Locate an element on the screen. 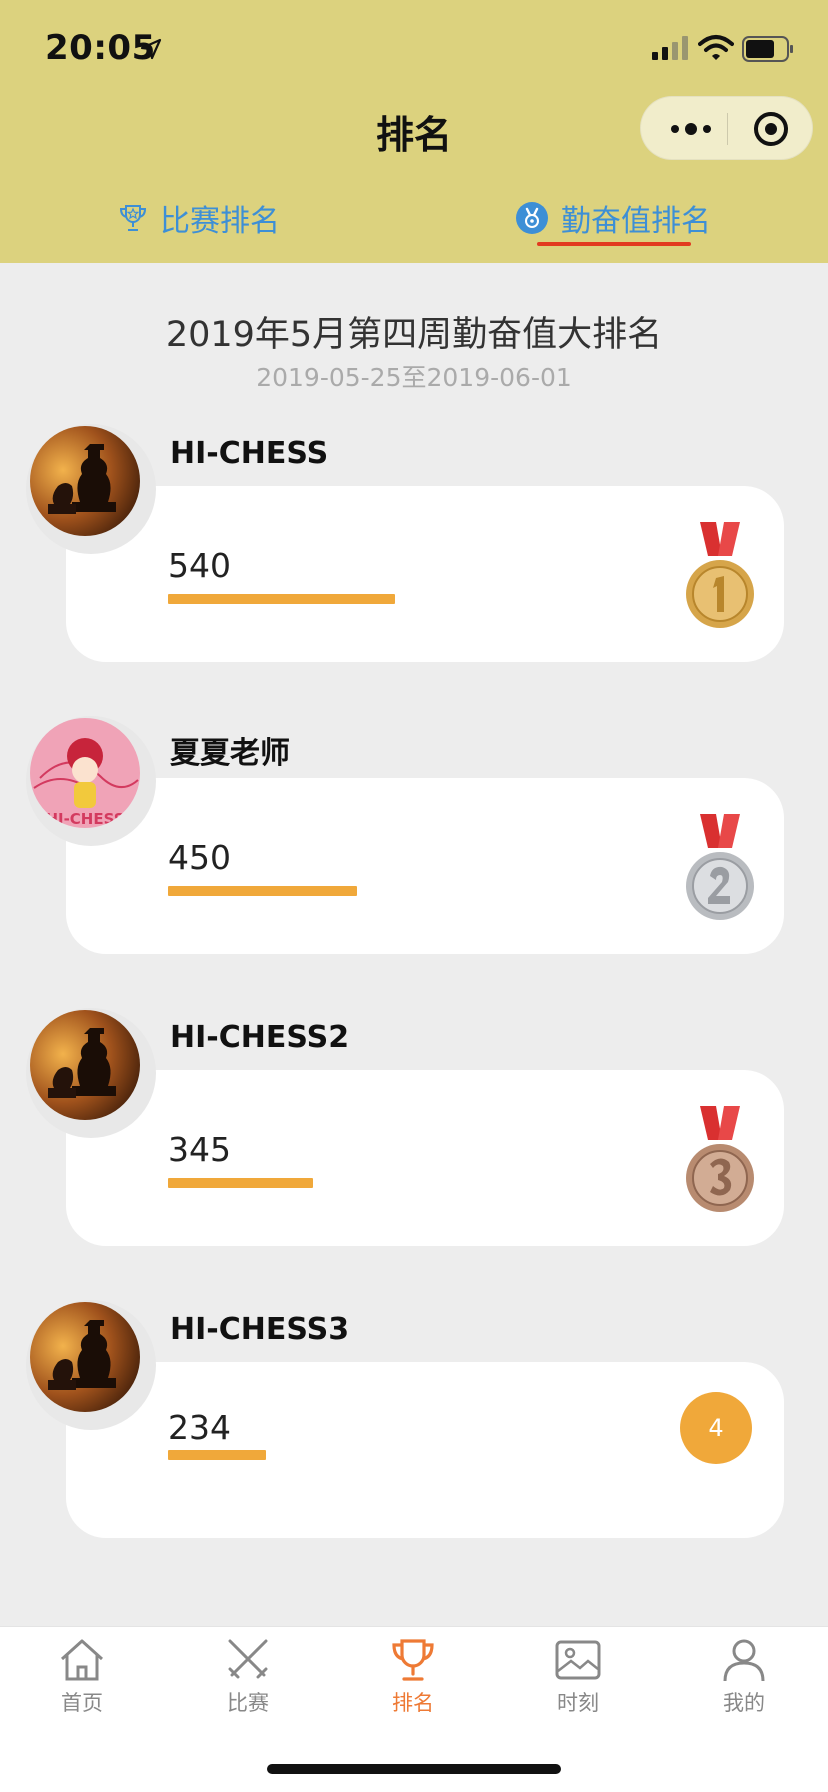 The width and height of the screenshot is (828, 1792). tab-match-ranking-label: 比赛排名 is located at coordinates (220, 221).